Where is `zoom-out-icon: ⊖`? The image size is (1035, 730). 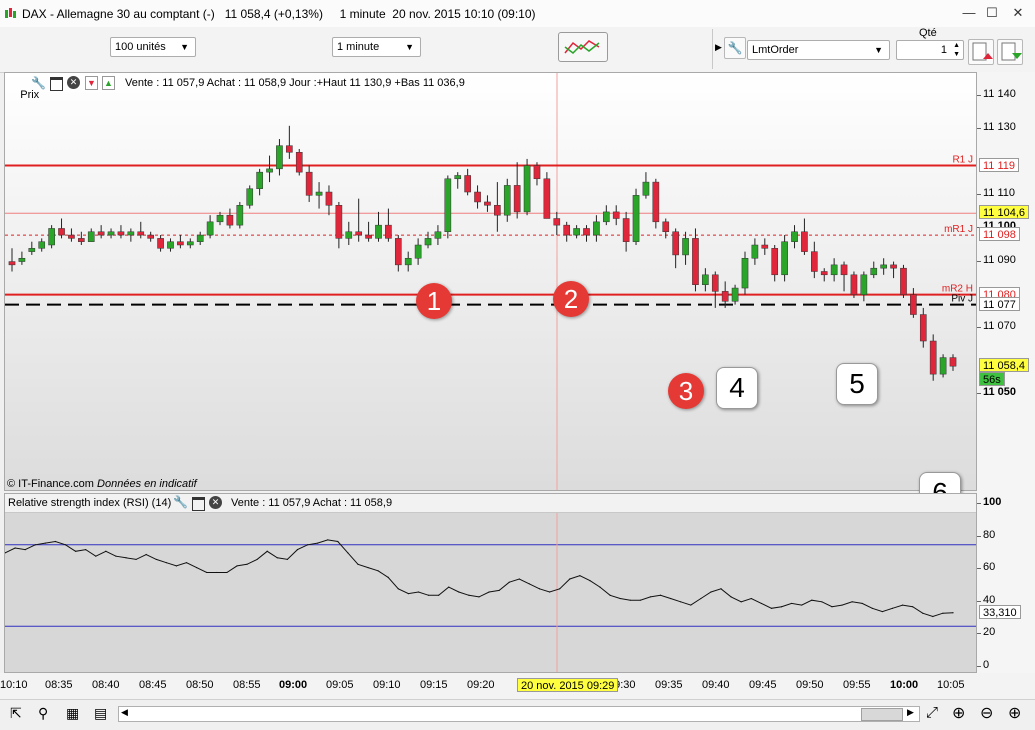 zoom-out-icon: ⊖ is located at coordinates (986, 713).